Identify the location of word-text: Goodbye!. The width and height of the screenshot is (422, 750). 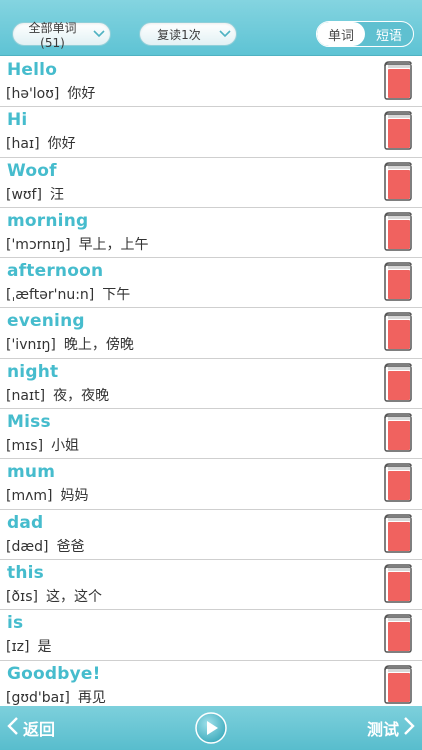
(54, 673).